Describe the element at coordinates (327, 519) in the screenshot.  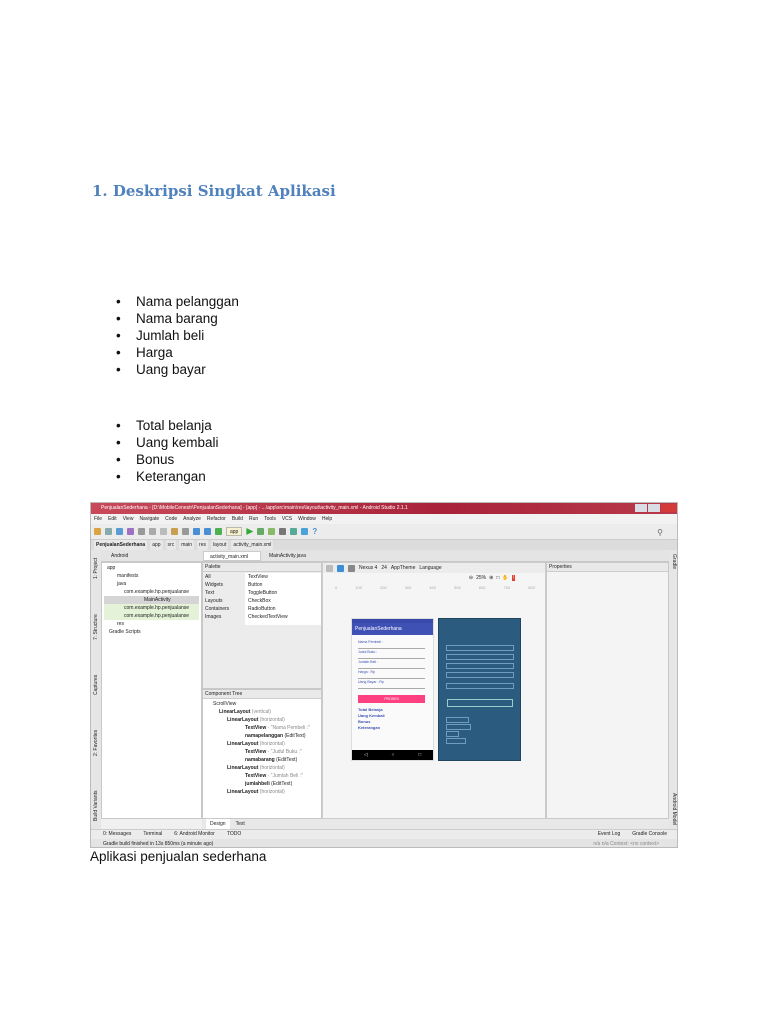
I see `menu-help: Help` at that location.